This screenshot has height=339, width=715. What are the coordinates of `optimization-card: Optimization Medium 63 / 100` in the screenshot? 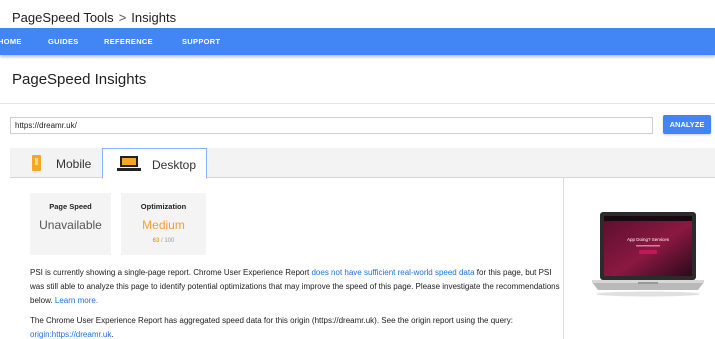 It's located at (163, 224).